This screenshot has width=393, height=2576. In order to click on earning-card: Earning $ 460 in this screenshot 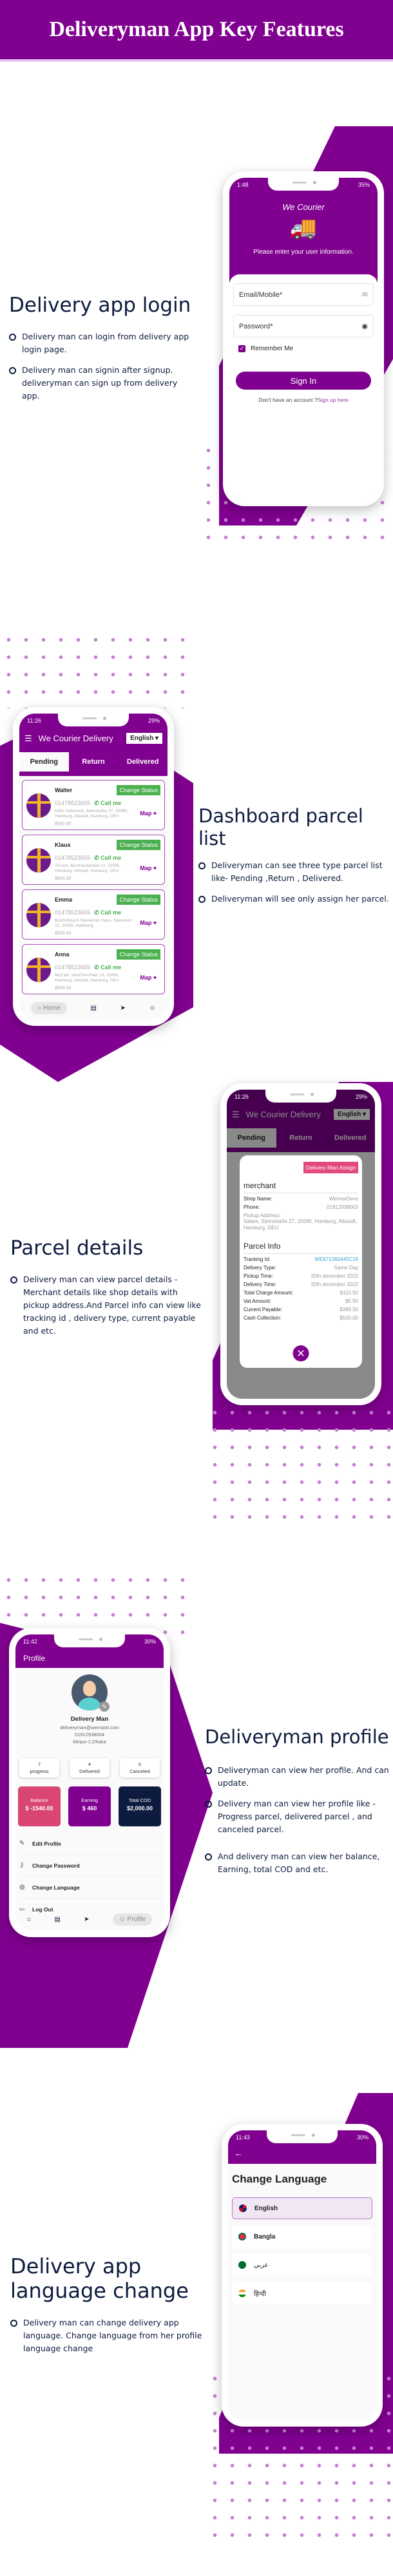, I will do `click(89, 1806)`.